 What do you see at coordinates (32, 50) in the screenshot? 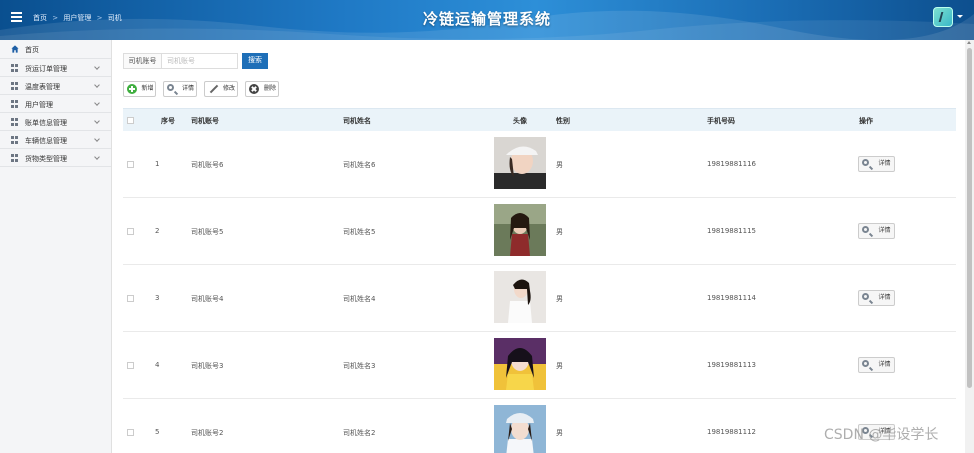
I see `sidebar-item-label: 首页` at bounding box center [32, 50].